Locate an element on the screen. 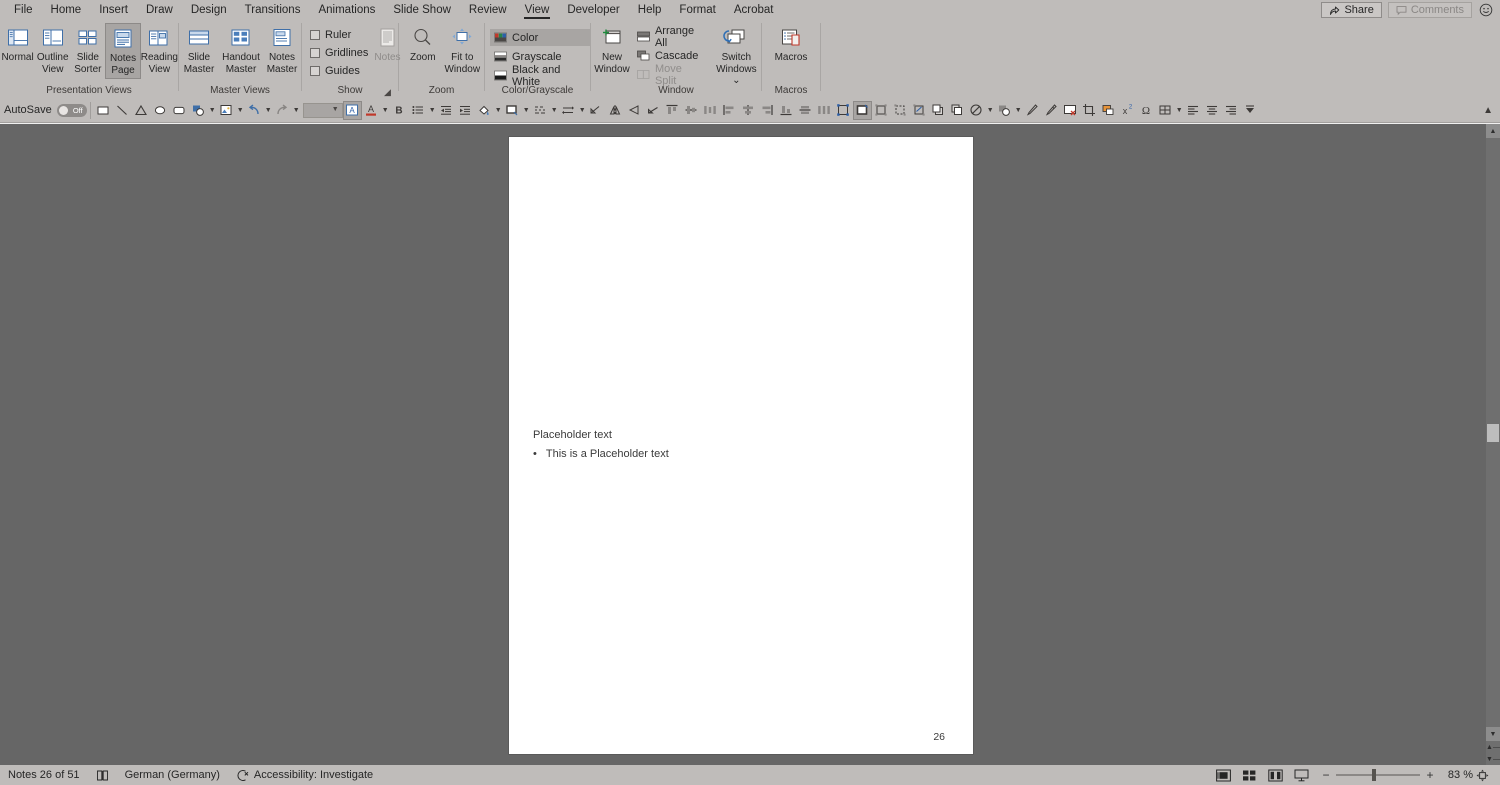  regroup-objects-button is located at coordinates (919, 110).